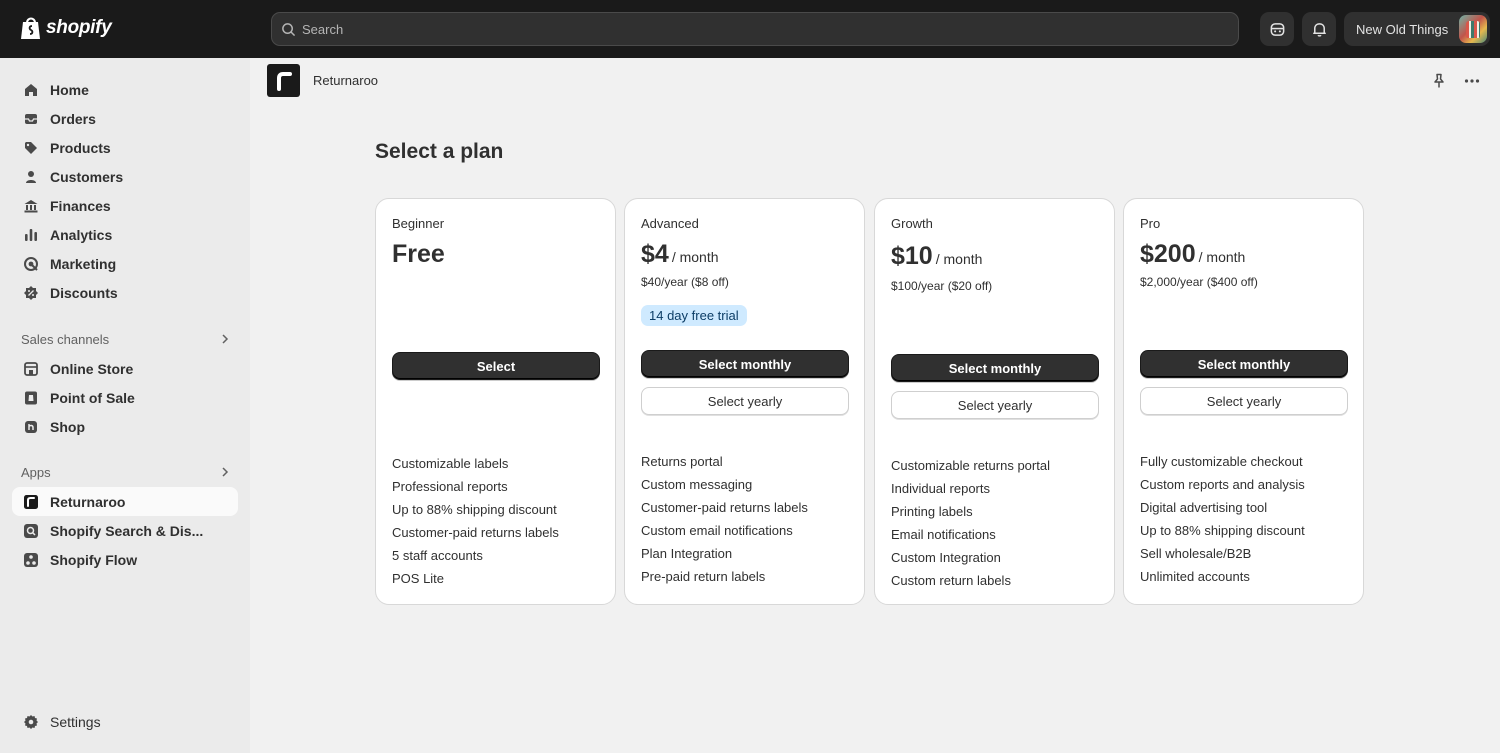  I want to click on select-button: Select, so click(496, 366).